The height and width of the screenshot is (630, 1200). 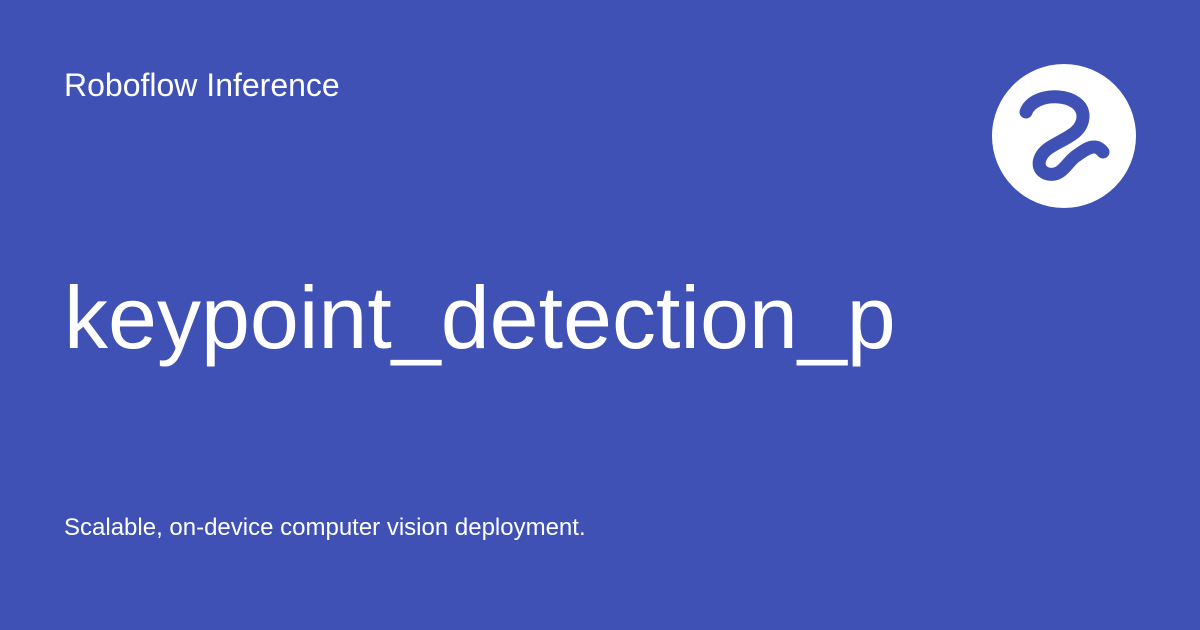 What do you see at coordinates (1064, 136) in the screenshot?
I see `roboflow-logo-icon` at bounding box center [1064, 136].